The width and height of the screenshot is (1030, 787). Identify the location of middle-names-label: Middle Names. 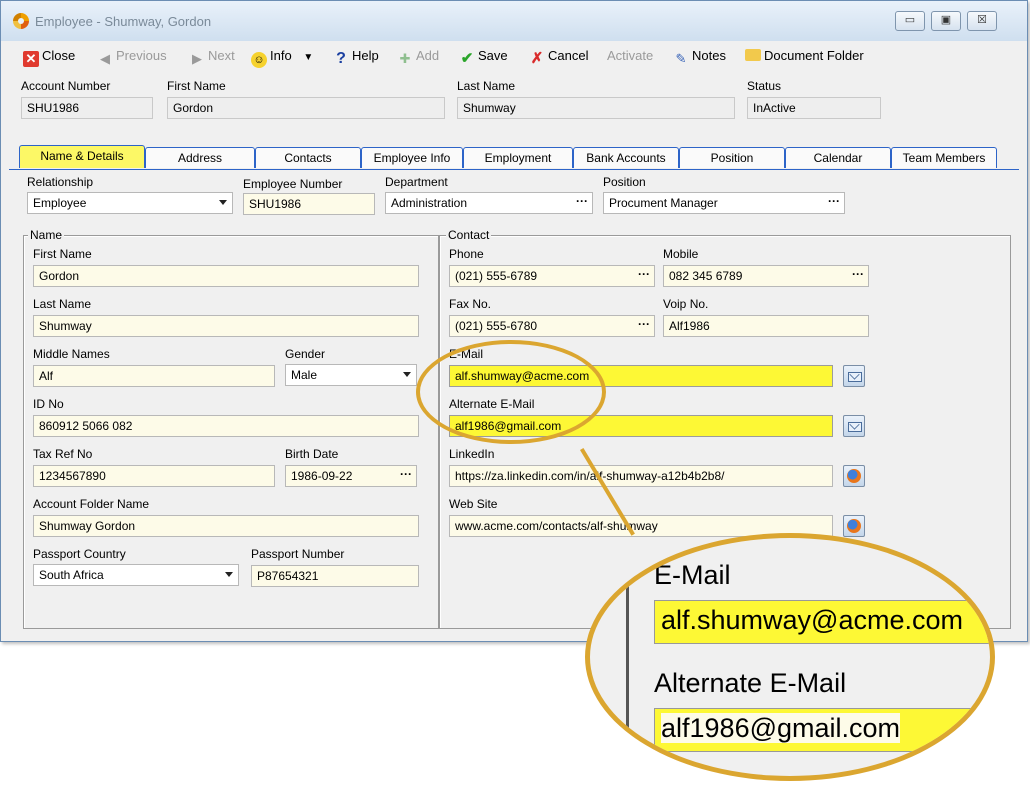
(71, 354).